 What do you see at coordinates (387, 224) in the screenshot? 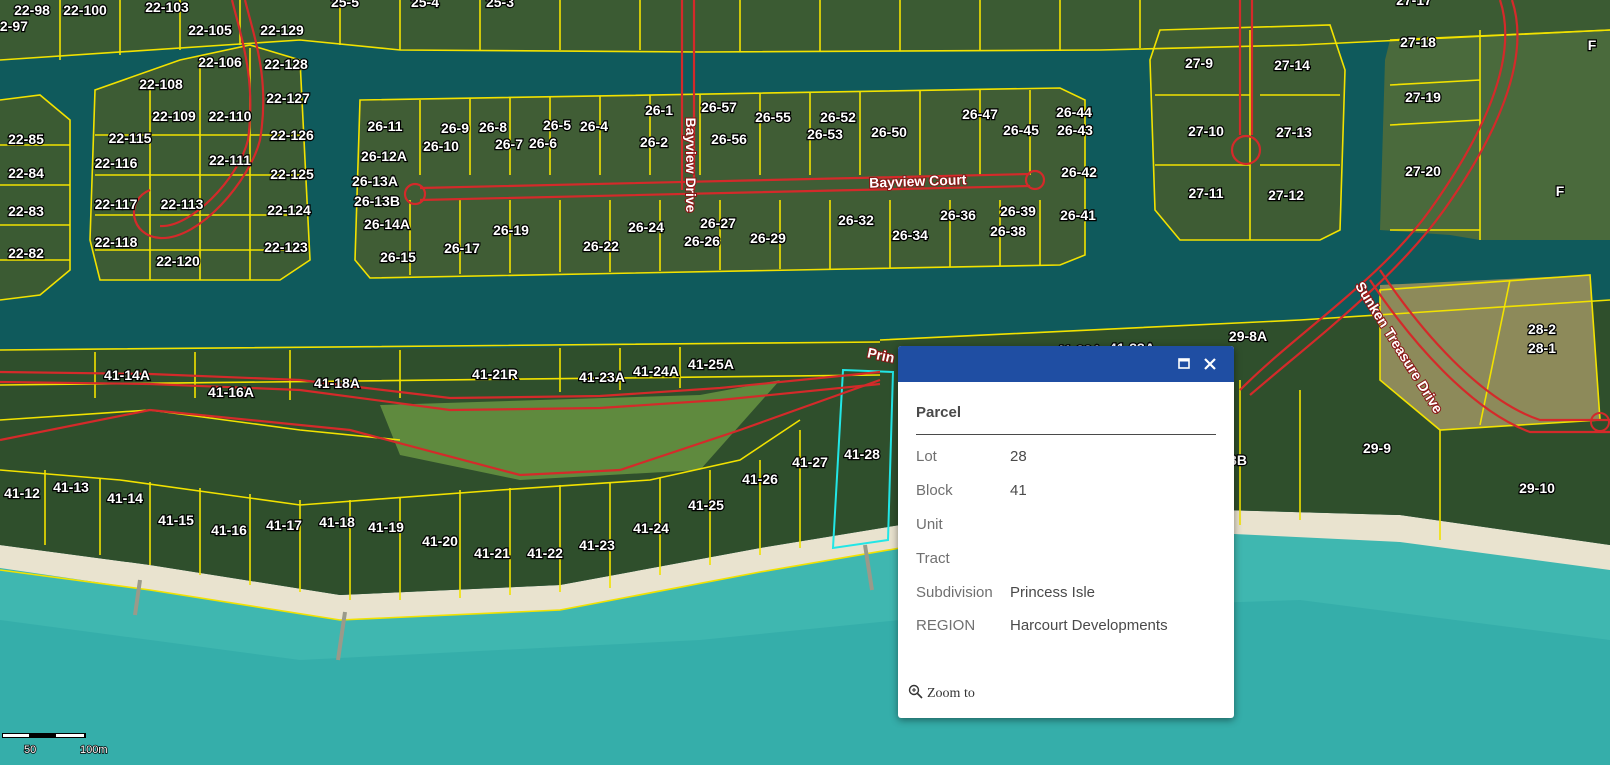
I see `parcel-label: 26-14A` at bounding box center [387, 224].